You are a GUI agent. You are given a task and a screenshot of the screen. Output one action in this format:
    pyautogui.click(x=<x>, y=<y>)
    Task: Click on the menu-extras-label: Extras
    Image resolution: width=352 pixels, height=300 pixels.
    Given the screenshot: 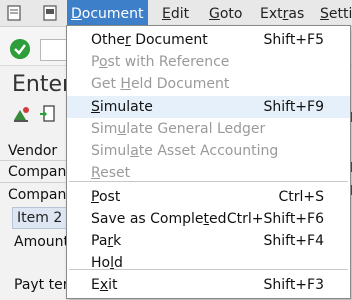 What is the action you would take?
    pyautogui.click(x=282, y=14)
    